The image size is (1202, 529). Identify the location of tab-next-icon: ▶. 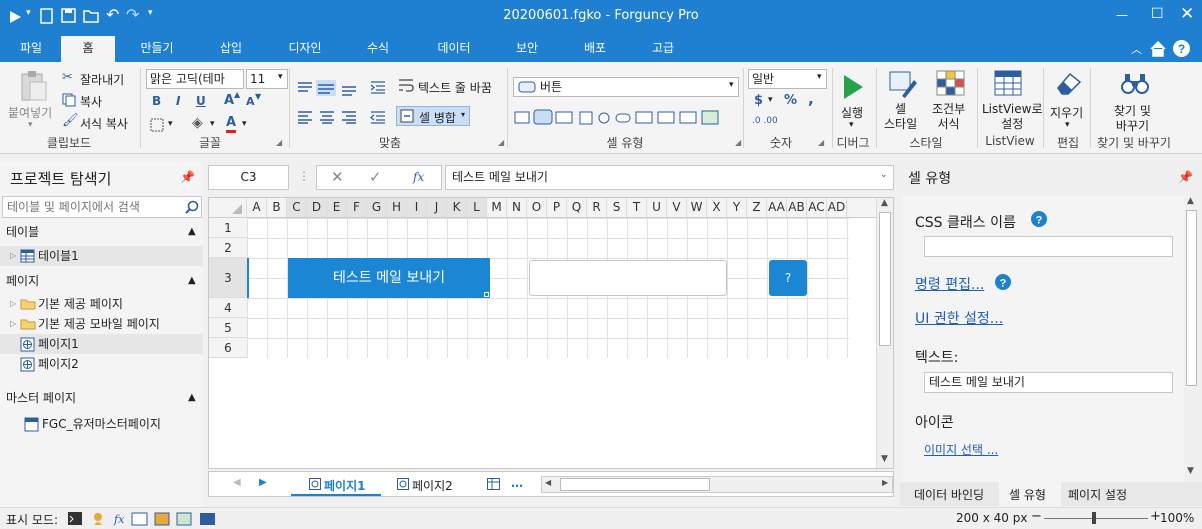
(263, 482).